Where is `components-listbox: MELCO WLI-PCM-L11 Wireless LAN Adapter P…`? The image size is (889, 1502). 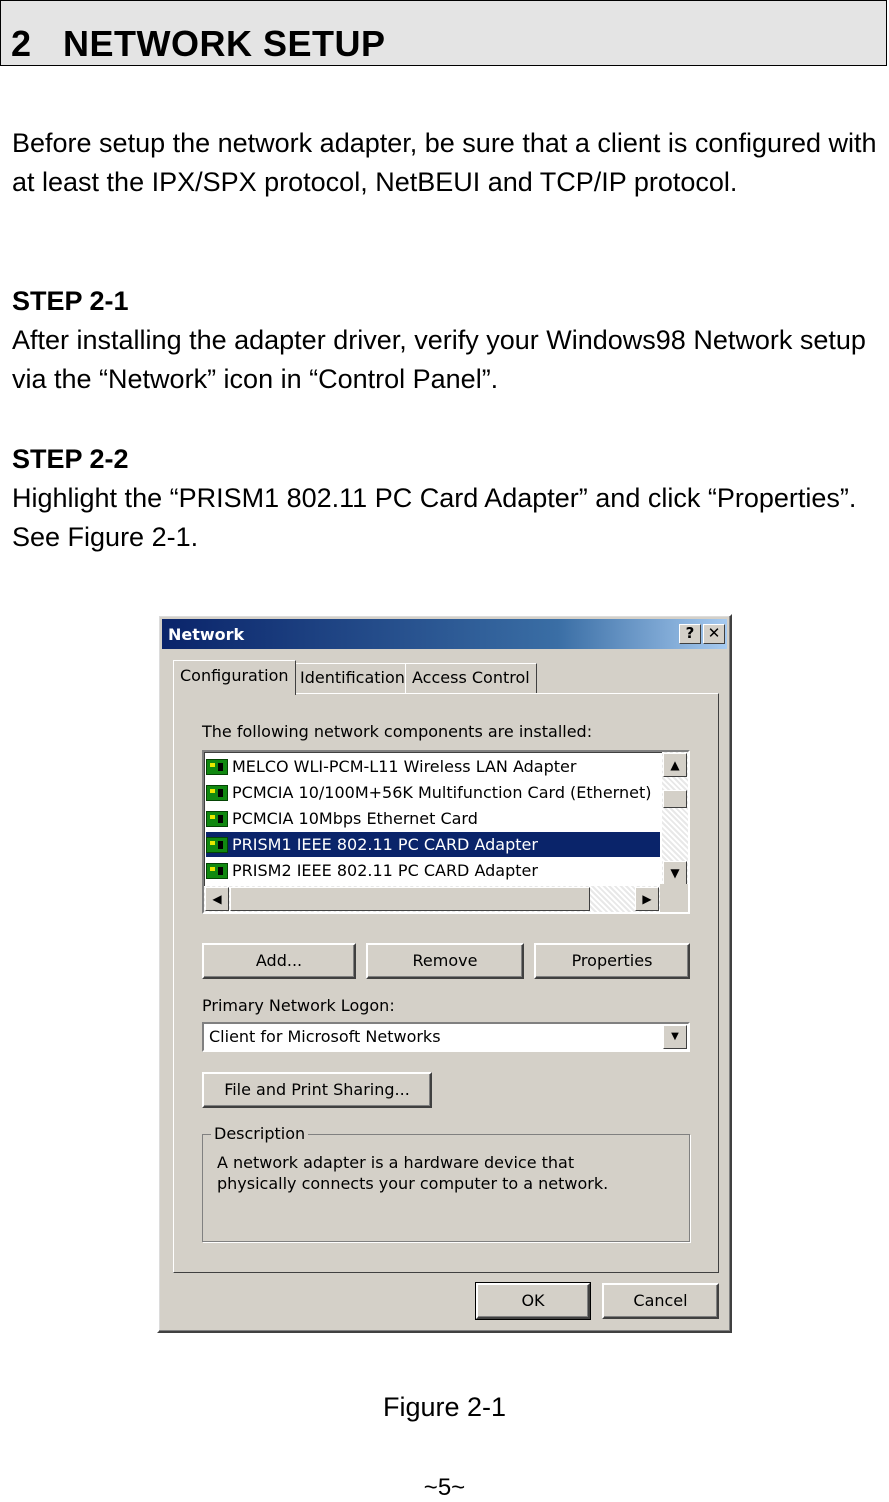 components-listbox: MELCO WLI-PCM-L11 Wireless LAN Adapter P… is located at coordinates (446, 832).